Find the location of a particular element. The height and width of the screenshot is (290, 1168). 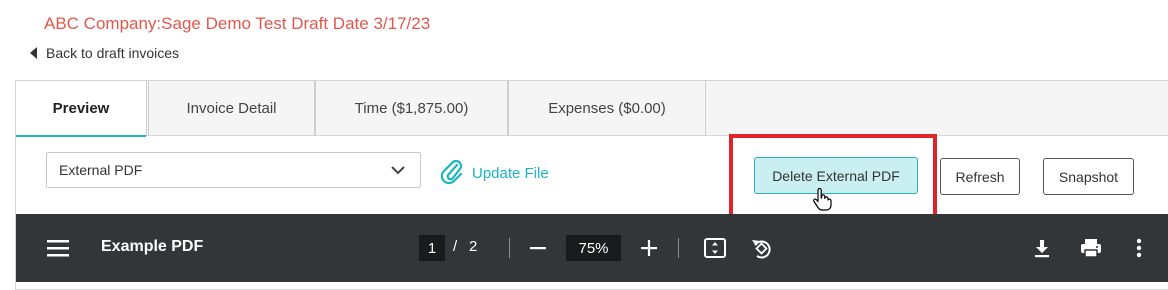

page-number-input: 1 is located at coordinates (432, 248).